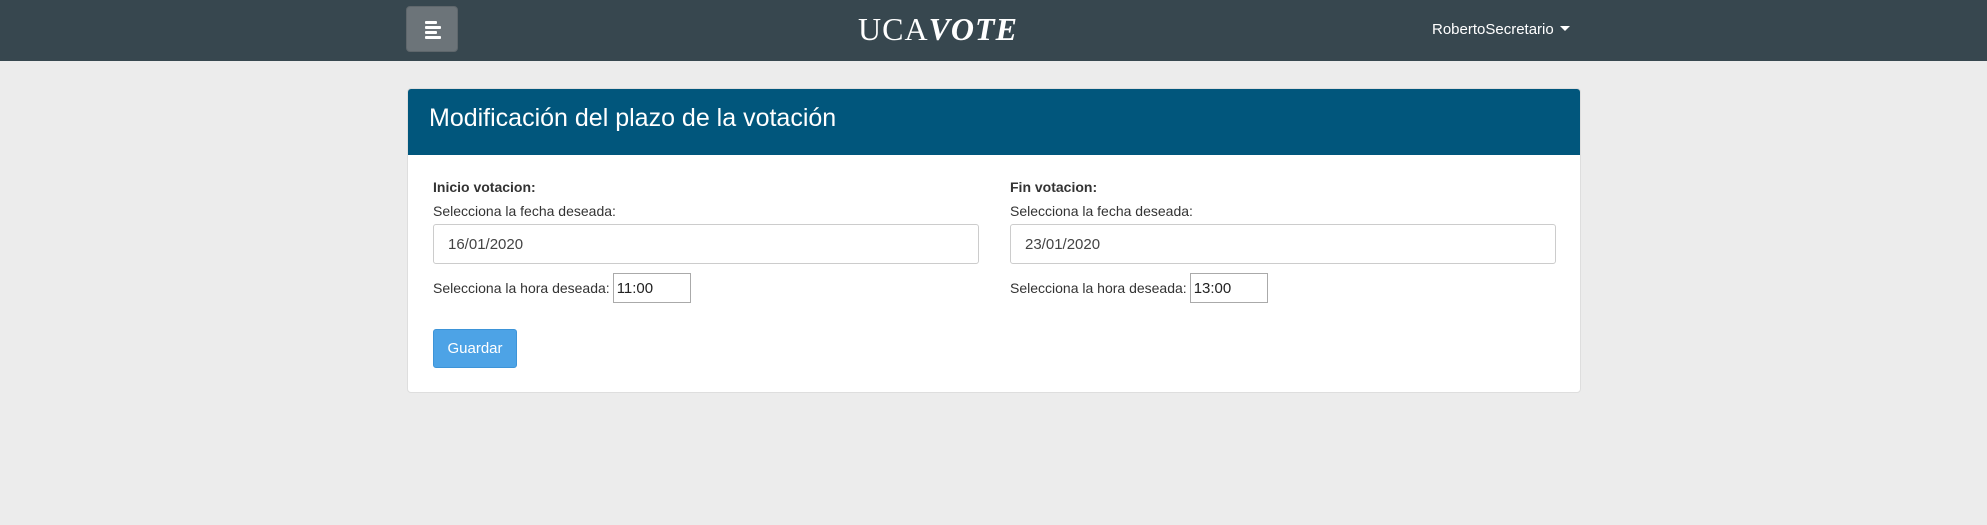 Image resolution: width=1987 pixels, height=525 pixels. What do you see at coordinates (524, 211) in the screenshot?
I see `start-date-label: Selecciona la fecha deseada:` at bounding box center [524, 211].